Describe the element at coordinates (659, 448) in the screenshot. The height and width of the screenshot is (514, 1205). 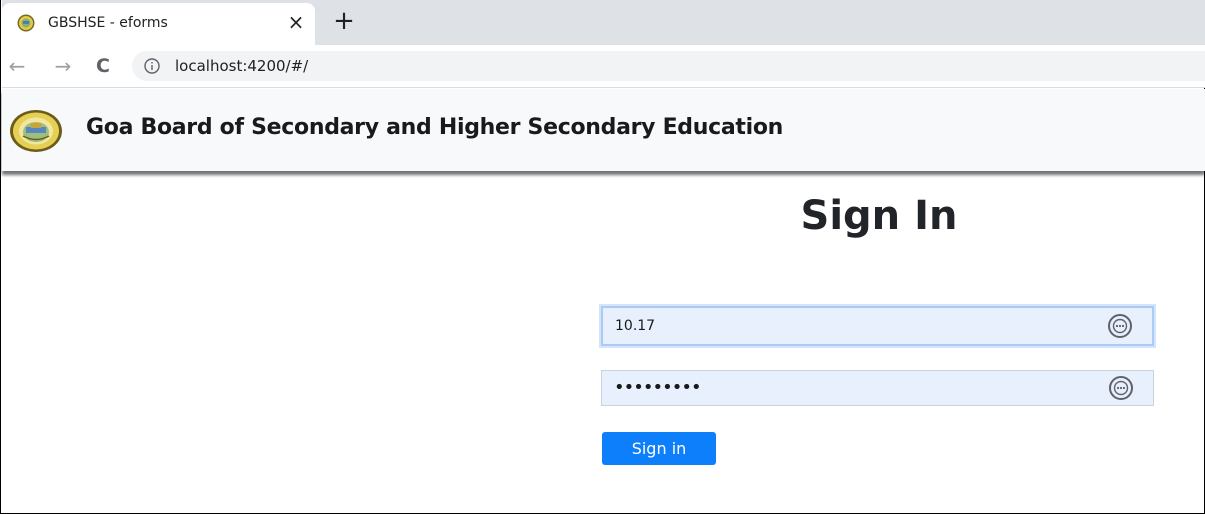
I see `signin-button: Sign in` at that location.